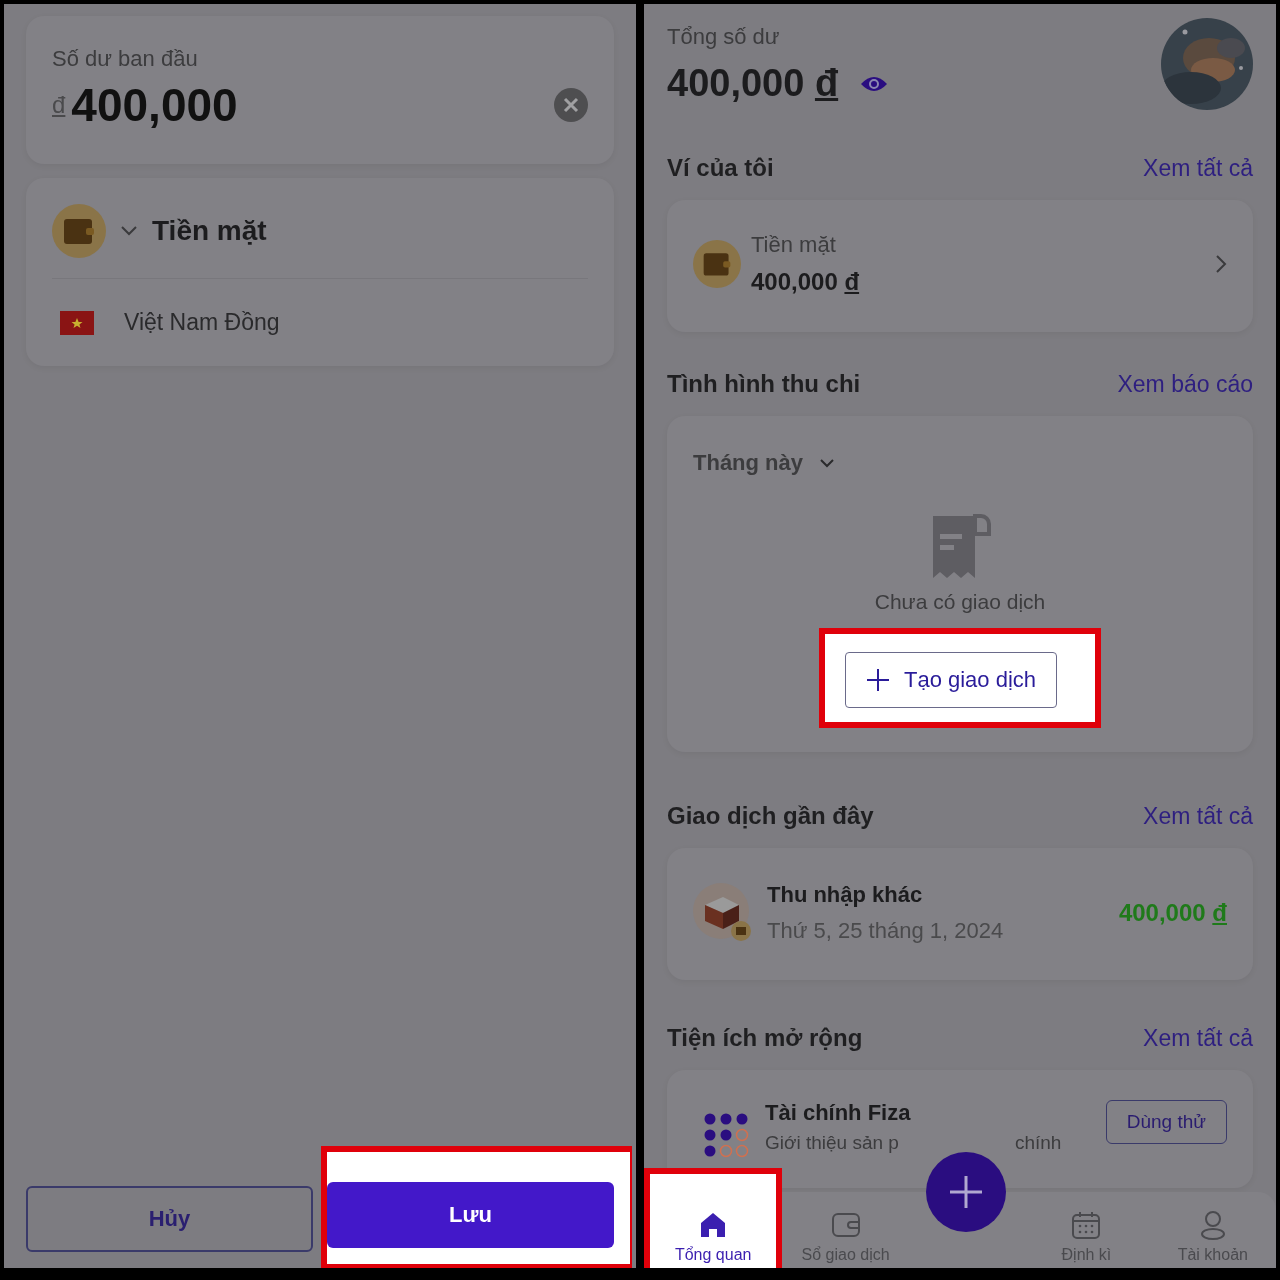  What do you see at coordinates (765, 1038) in the screenshot?
I see `section-title: Tiện ích mở rộng` at bounding box center [765, 1038].